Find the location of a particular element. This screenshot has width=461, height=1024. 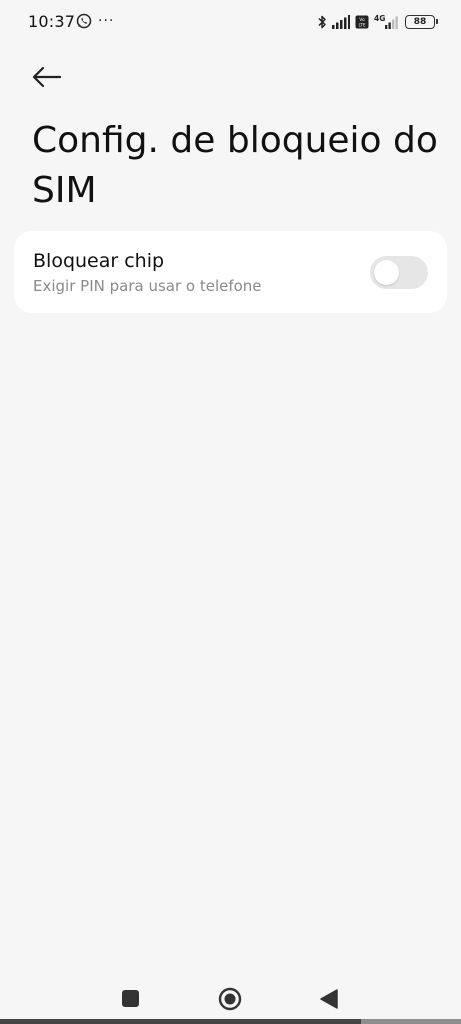

status-icons: Vo LTE 4G 88 is located at coordinates (377, 22).